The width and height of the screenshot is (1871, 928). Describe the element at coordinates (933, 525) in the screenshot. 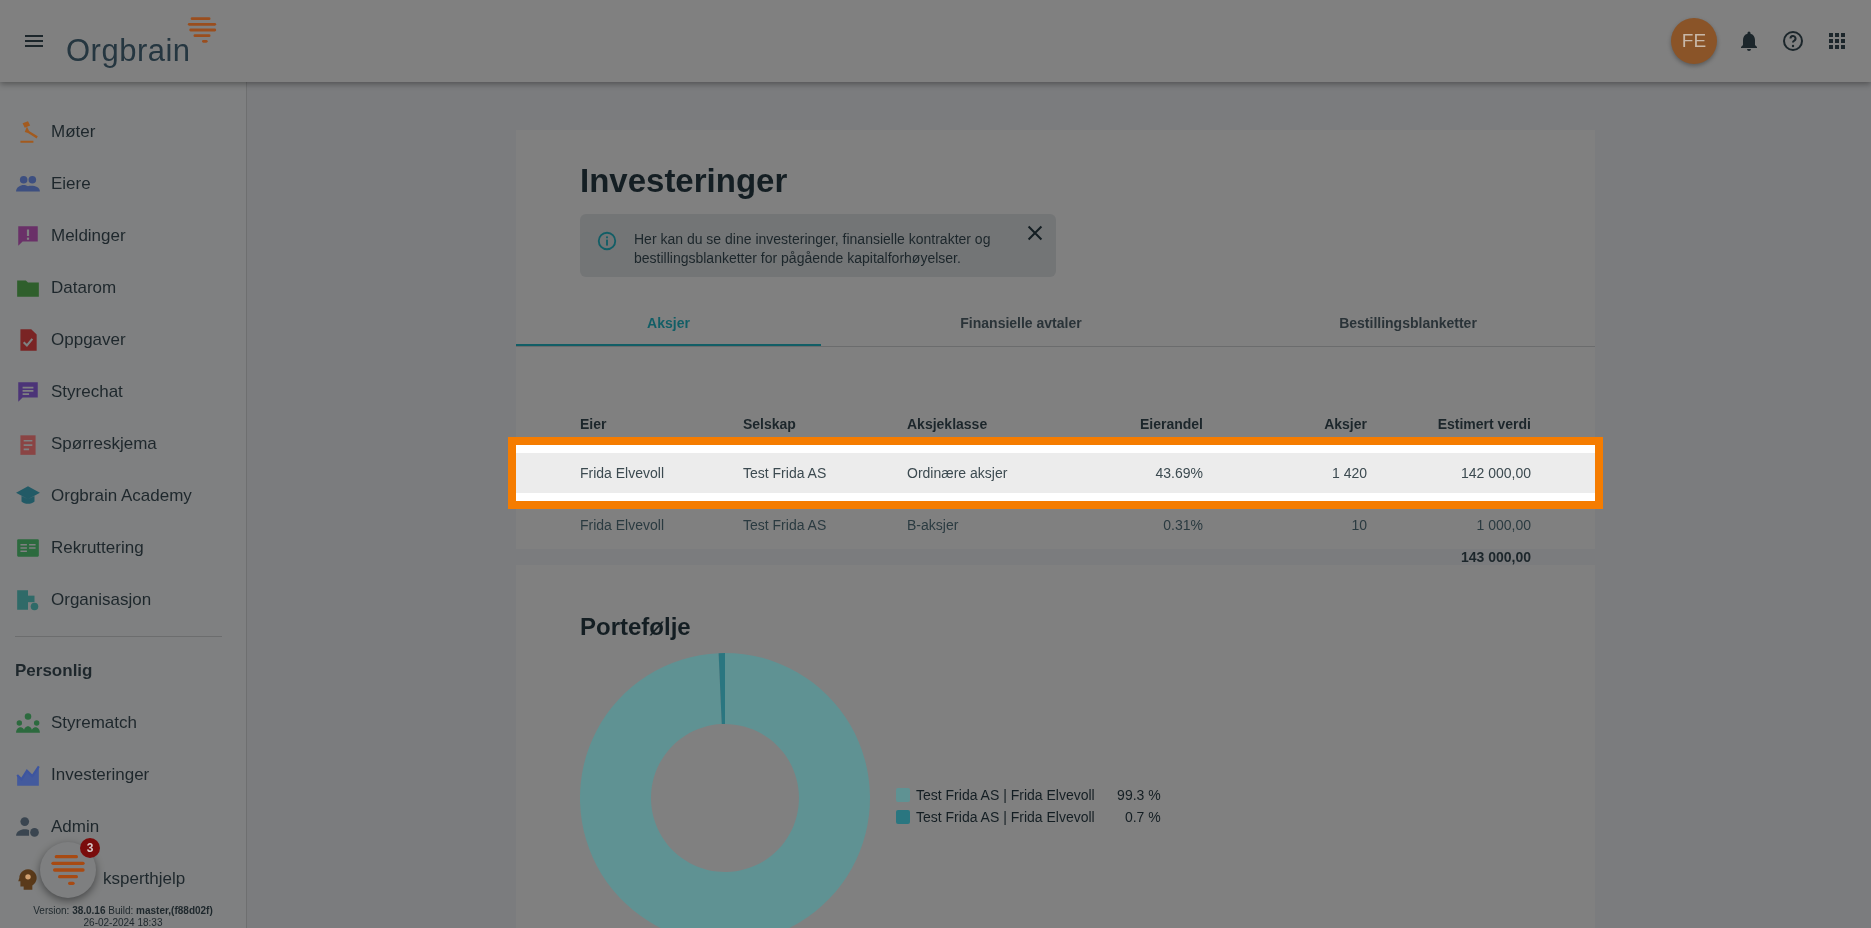

I see `table-cell-text: B-aksjer` at that location.